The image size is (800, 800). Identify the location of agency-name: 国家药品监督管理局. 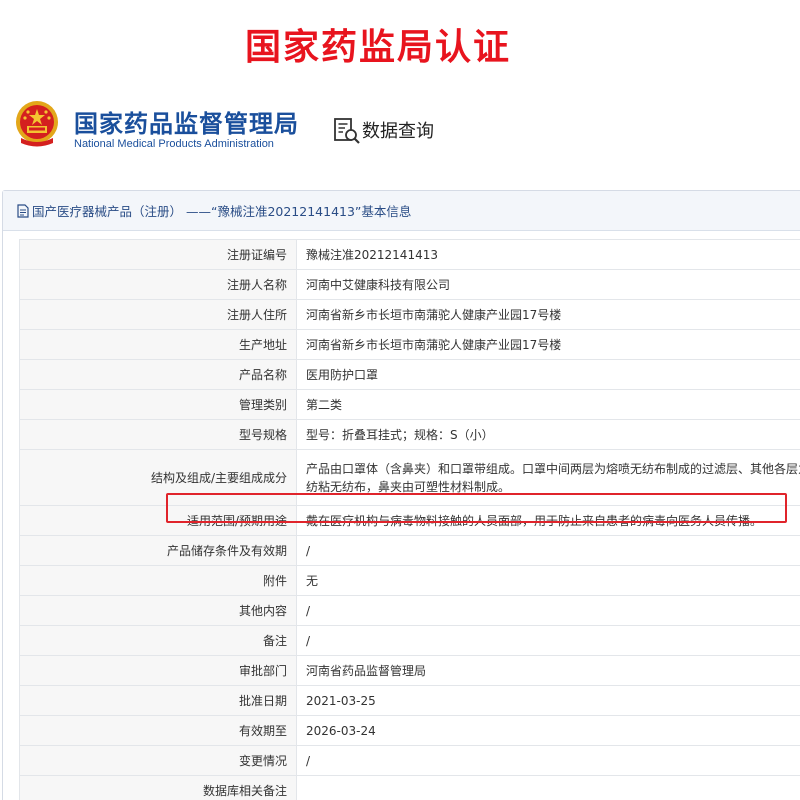
(186, 124).